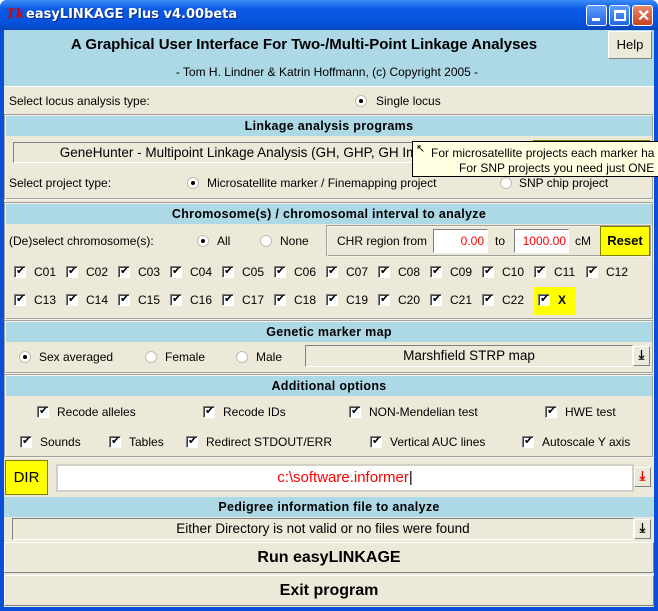 This screenshot has height=611, width=658. Describe the element at coordinates (72, 299) in the screenshot. I see `chromosome-checkbox-c14` at that location.